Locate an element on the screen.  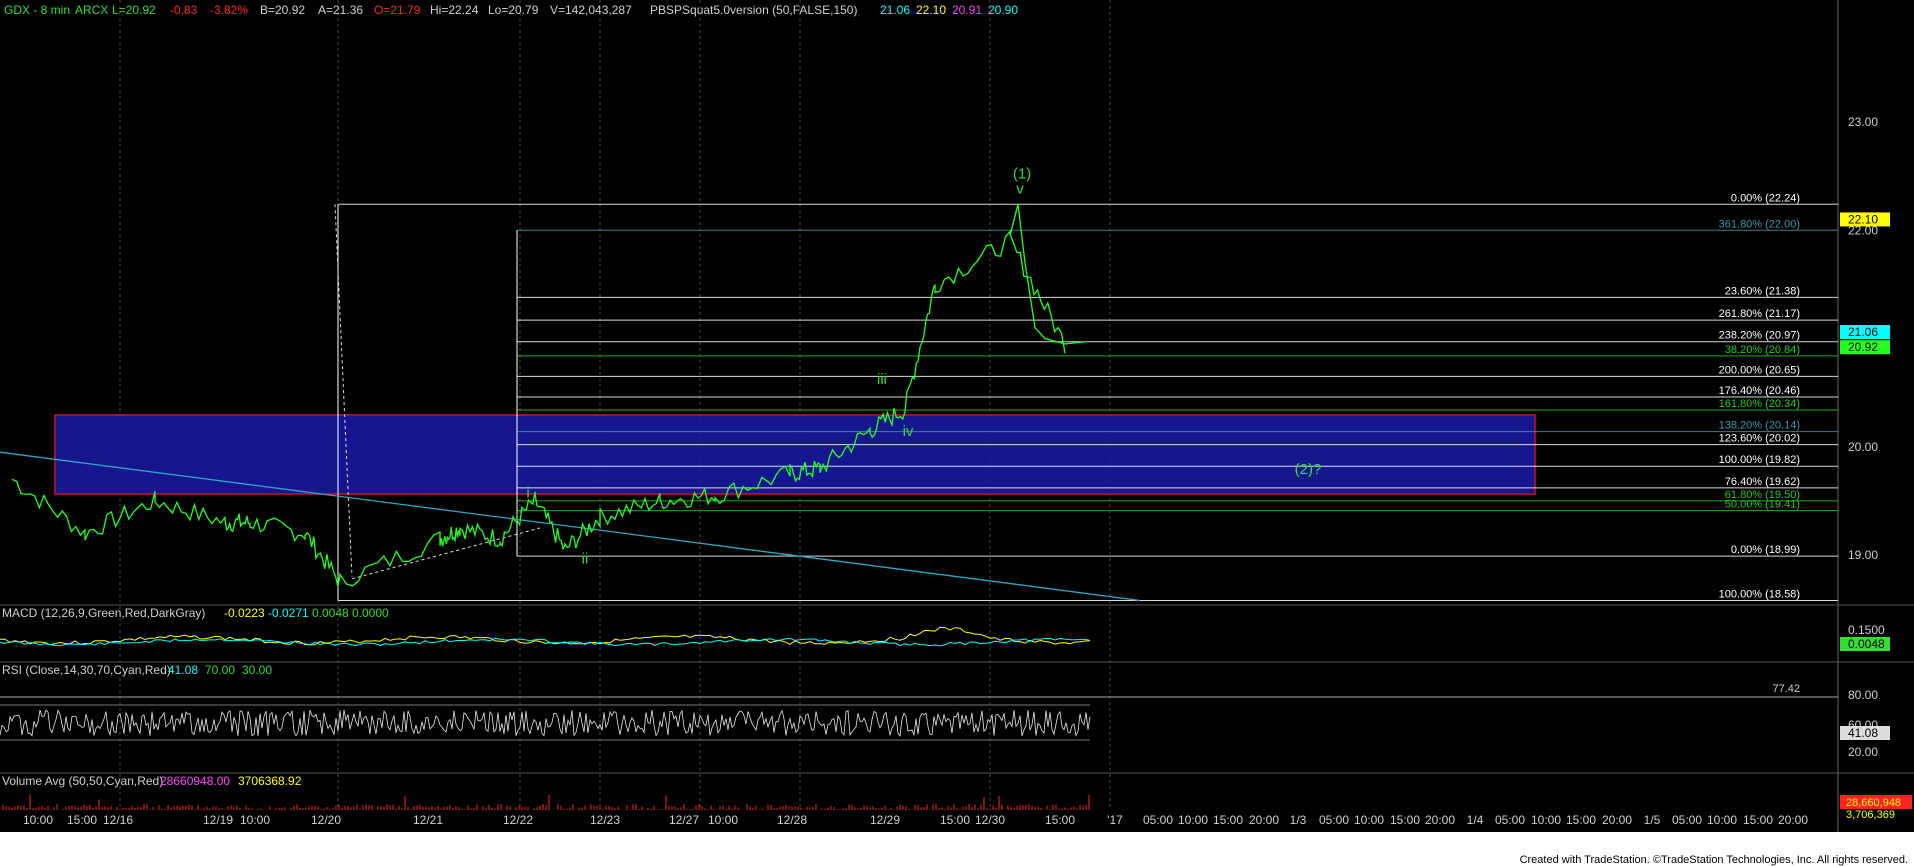
fib-label-12: 76.40% (19.62) is located at coordinates (1762, 482).